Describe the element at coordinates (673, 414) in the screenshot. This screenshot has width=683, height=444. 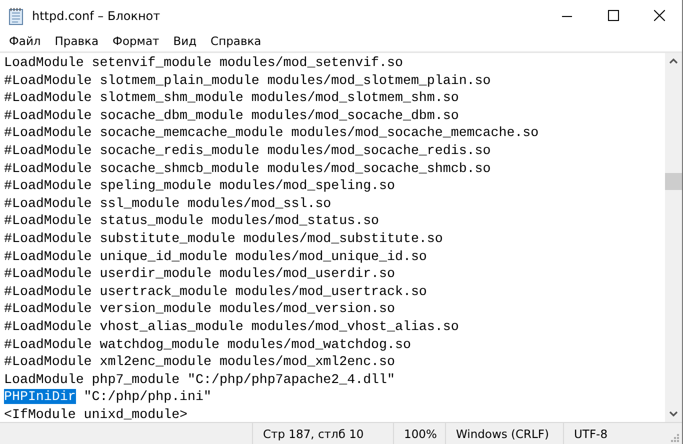
I see `scroll-down-icon` at that location.